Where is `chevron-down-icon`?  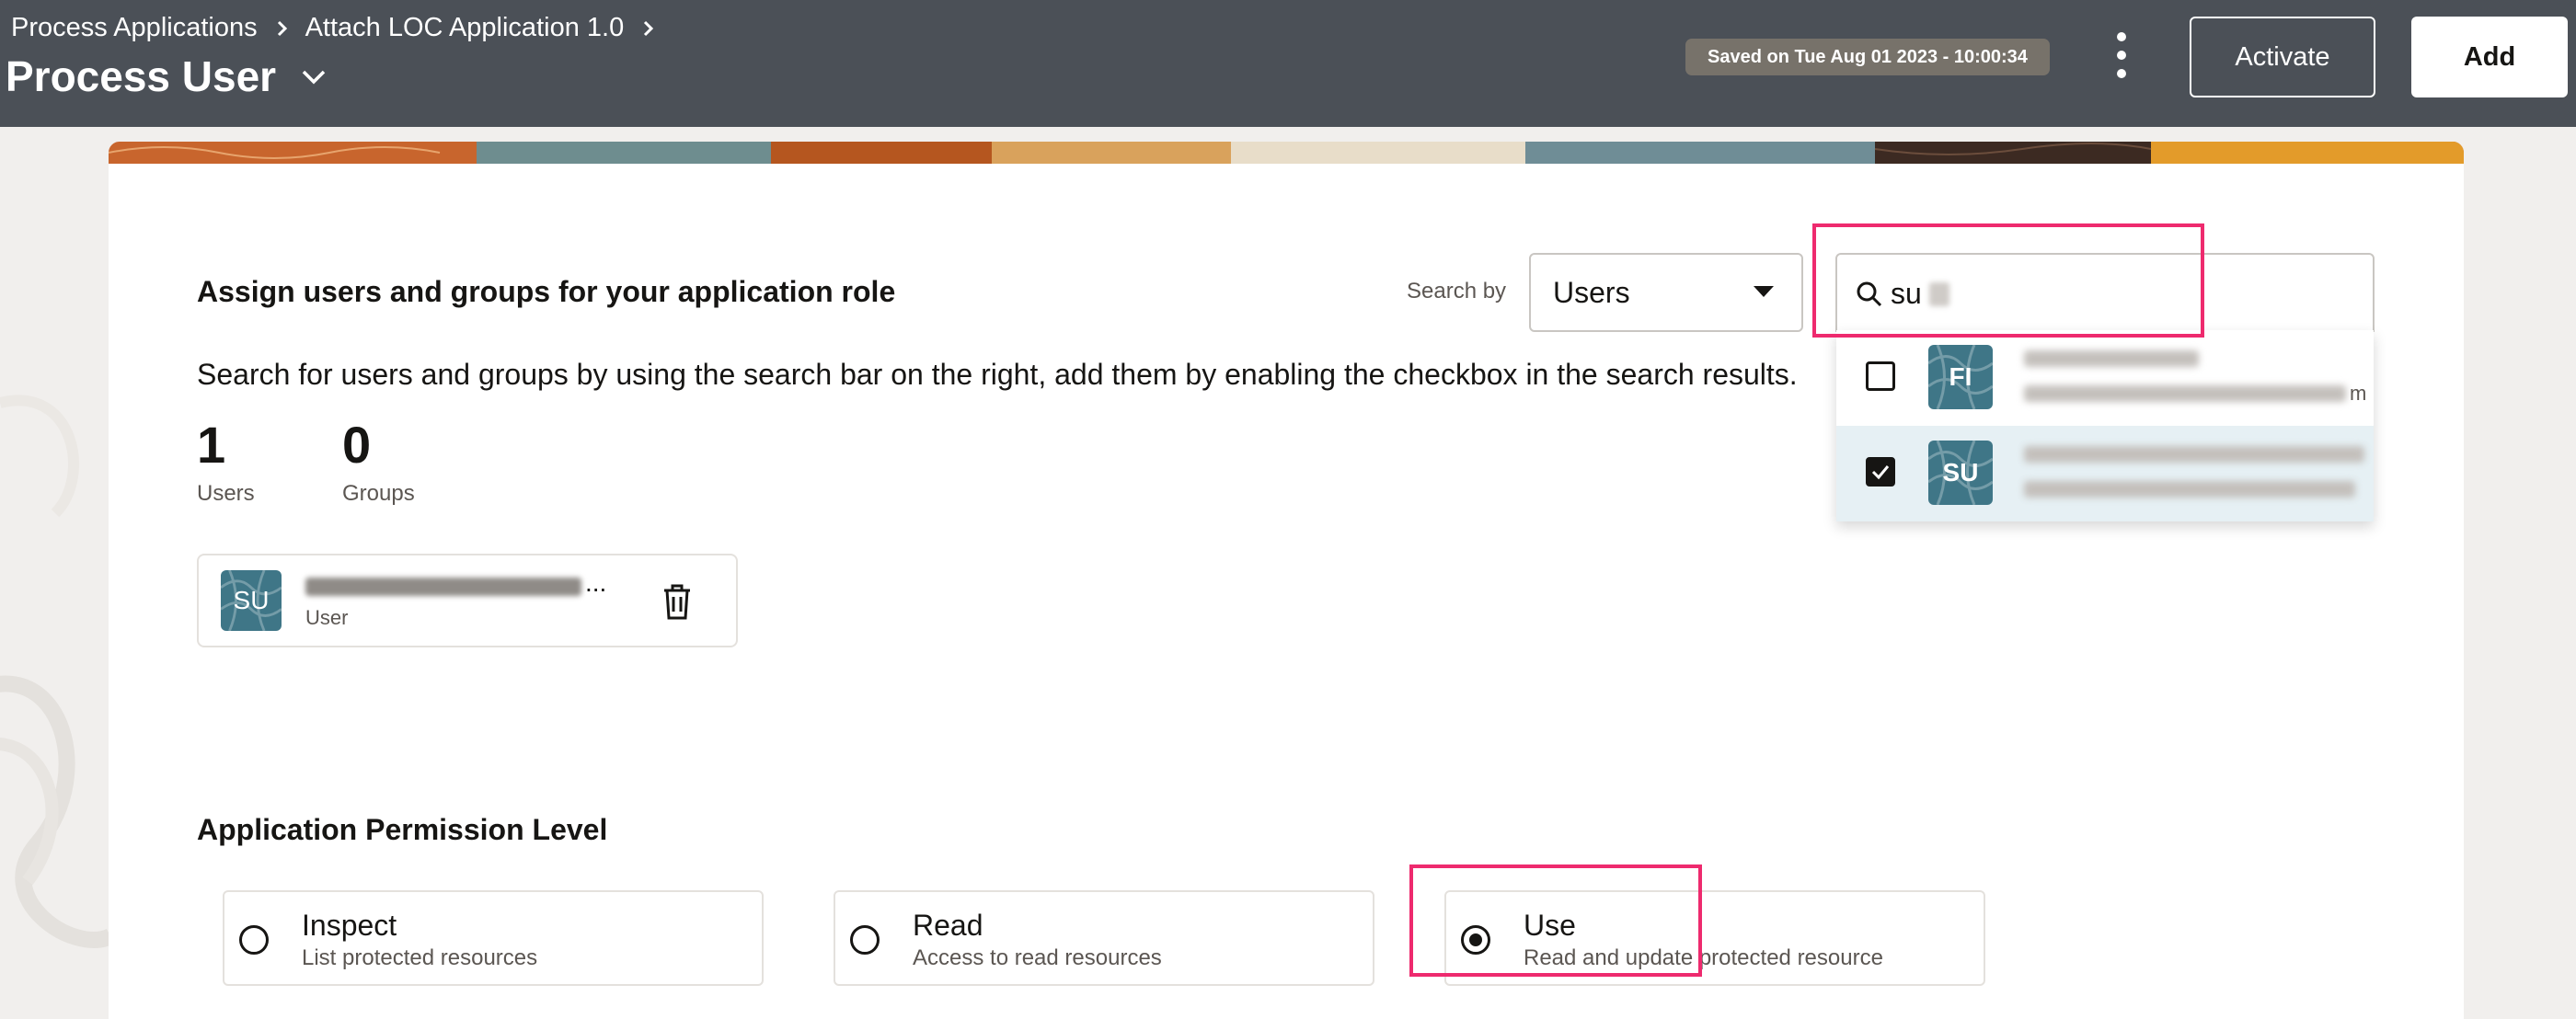
chevron-down-icon is located at coordinates (314, 76).